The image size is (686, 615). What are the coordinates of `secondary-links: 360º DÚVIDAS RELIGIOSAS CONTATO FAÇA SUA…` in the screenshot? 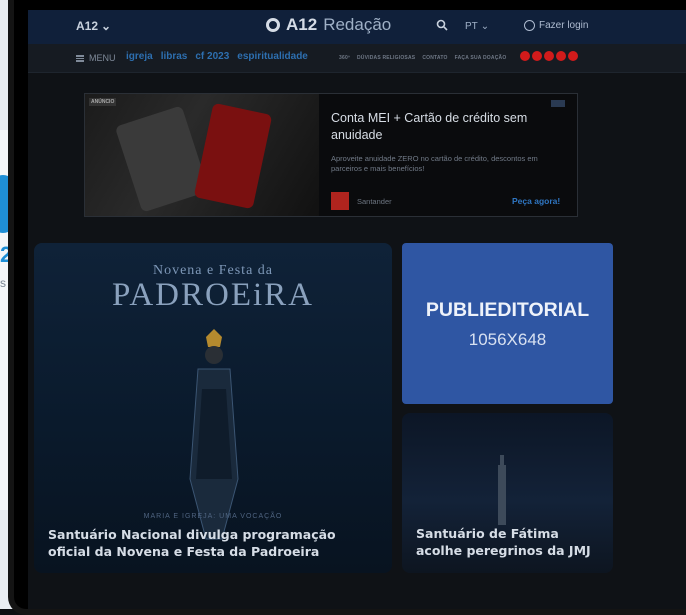 It's located at (422, 58).